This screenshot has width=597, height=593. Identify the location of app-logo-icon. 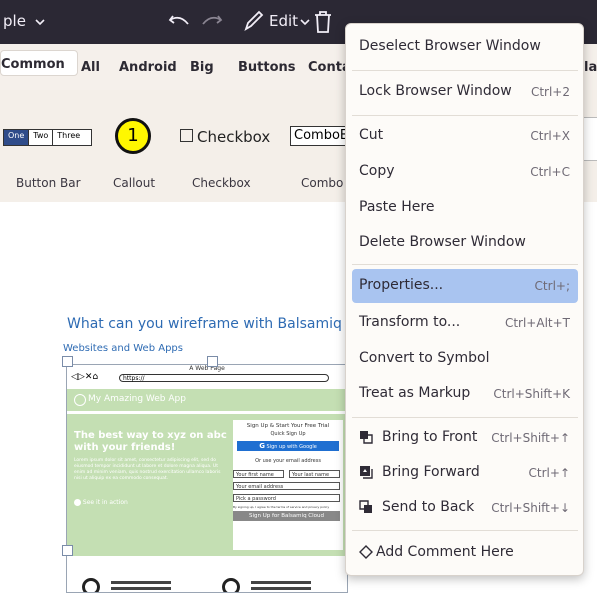
(80, 400).